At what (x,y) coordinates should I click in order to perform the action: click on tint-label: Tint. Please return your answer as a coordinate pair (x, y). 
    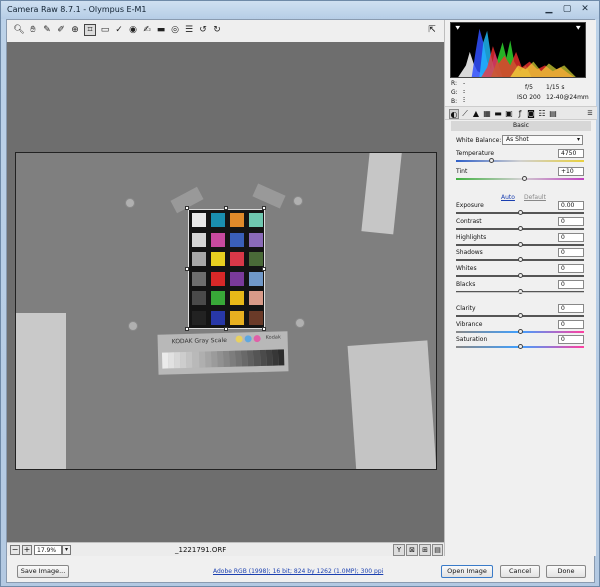
    Looking at the image, I should click on (462, 171).